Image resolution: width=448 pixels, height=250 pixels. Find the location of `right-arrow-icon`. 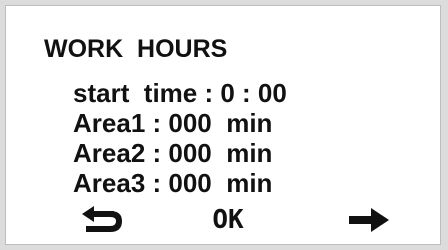

right-arrow-icon is located at coordinates (369, 220).